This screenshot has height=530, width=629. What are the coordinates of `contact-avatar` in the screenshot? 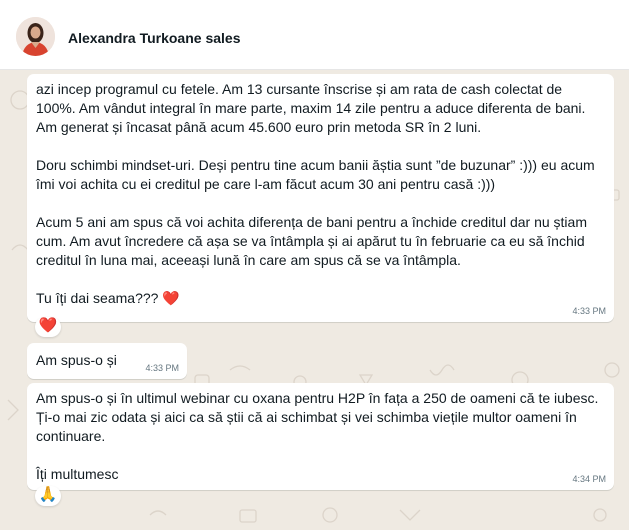 It's located at (35, 36).